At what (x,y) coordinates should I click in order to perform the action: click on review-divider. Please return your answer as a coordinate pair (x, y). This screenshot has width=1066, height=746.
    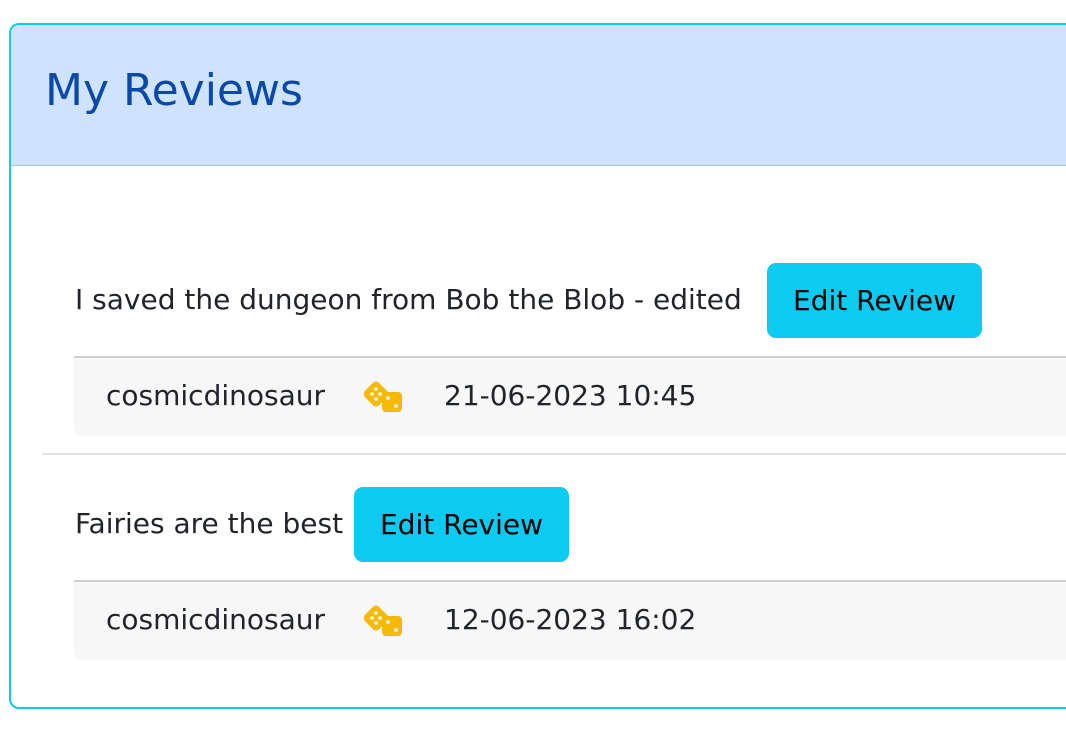
    Looking at the image, I should click on (554, 454).